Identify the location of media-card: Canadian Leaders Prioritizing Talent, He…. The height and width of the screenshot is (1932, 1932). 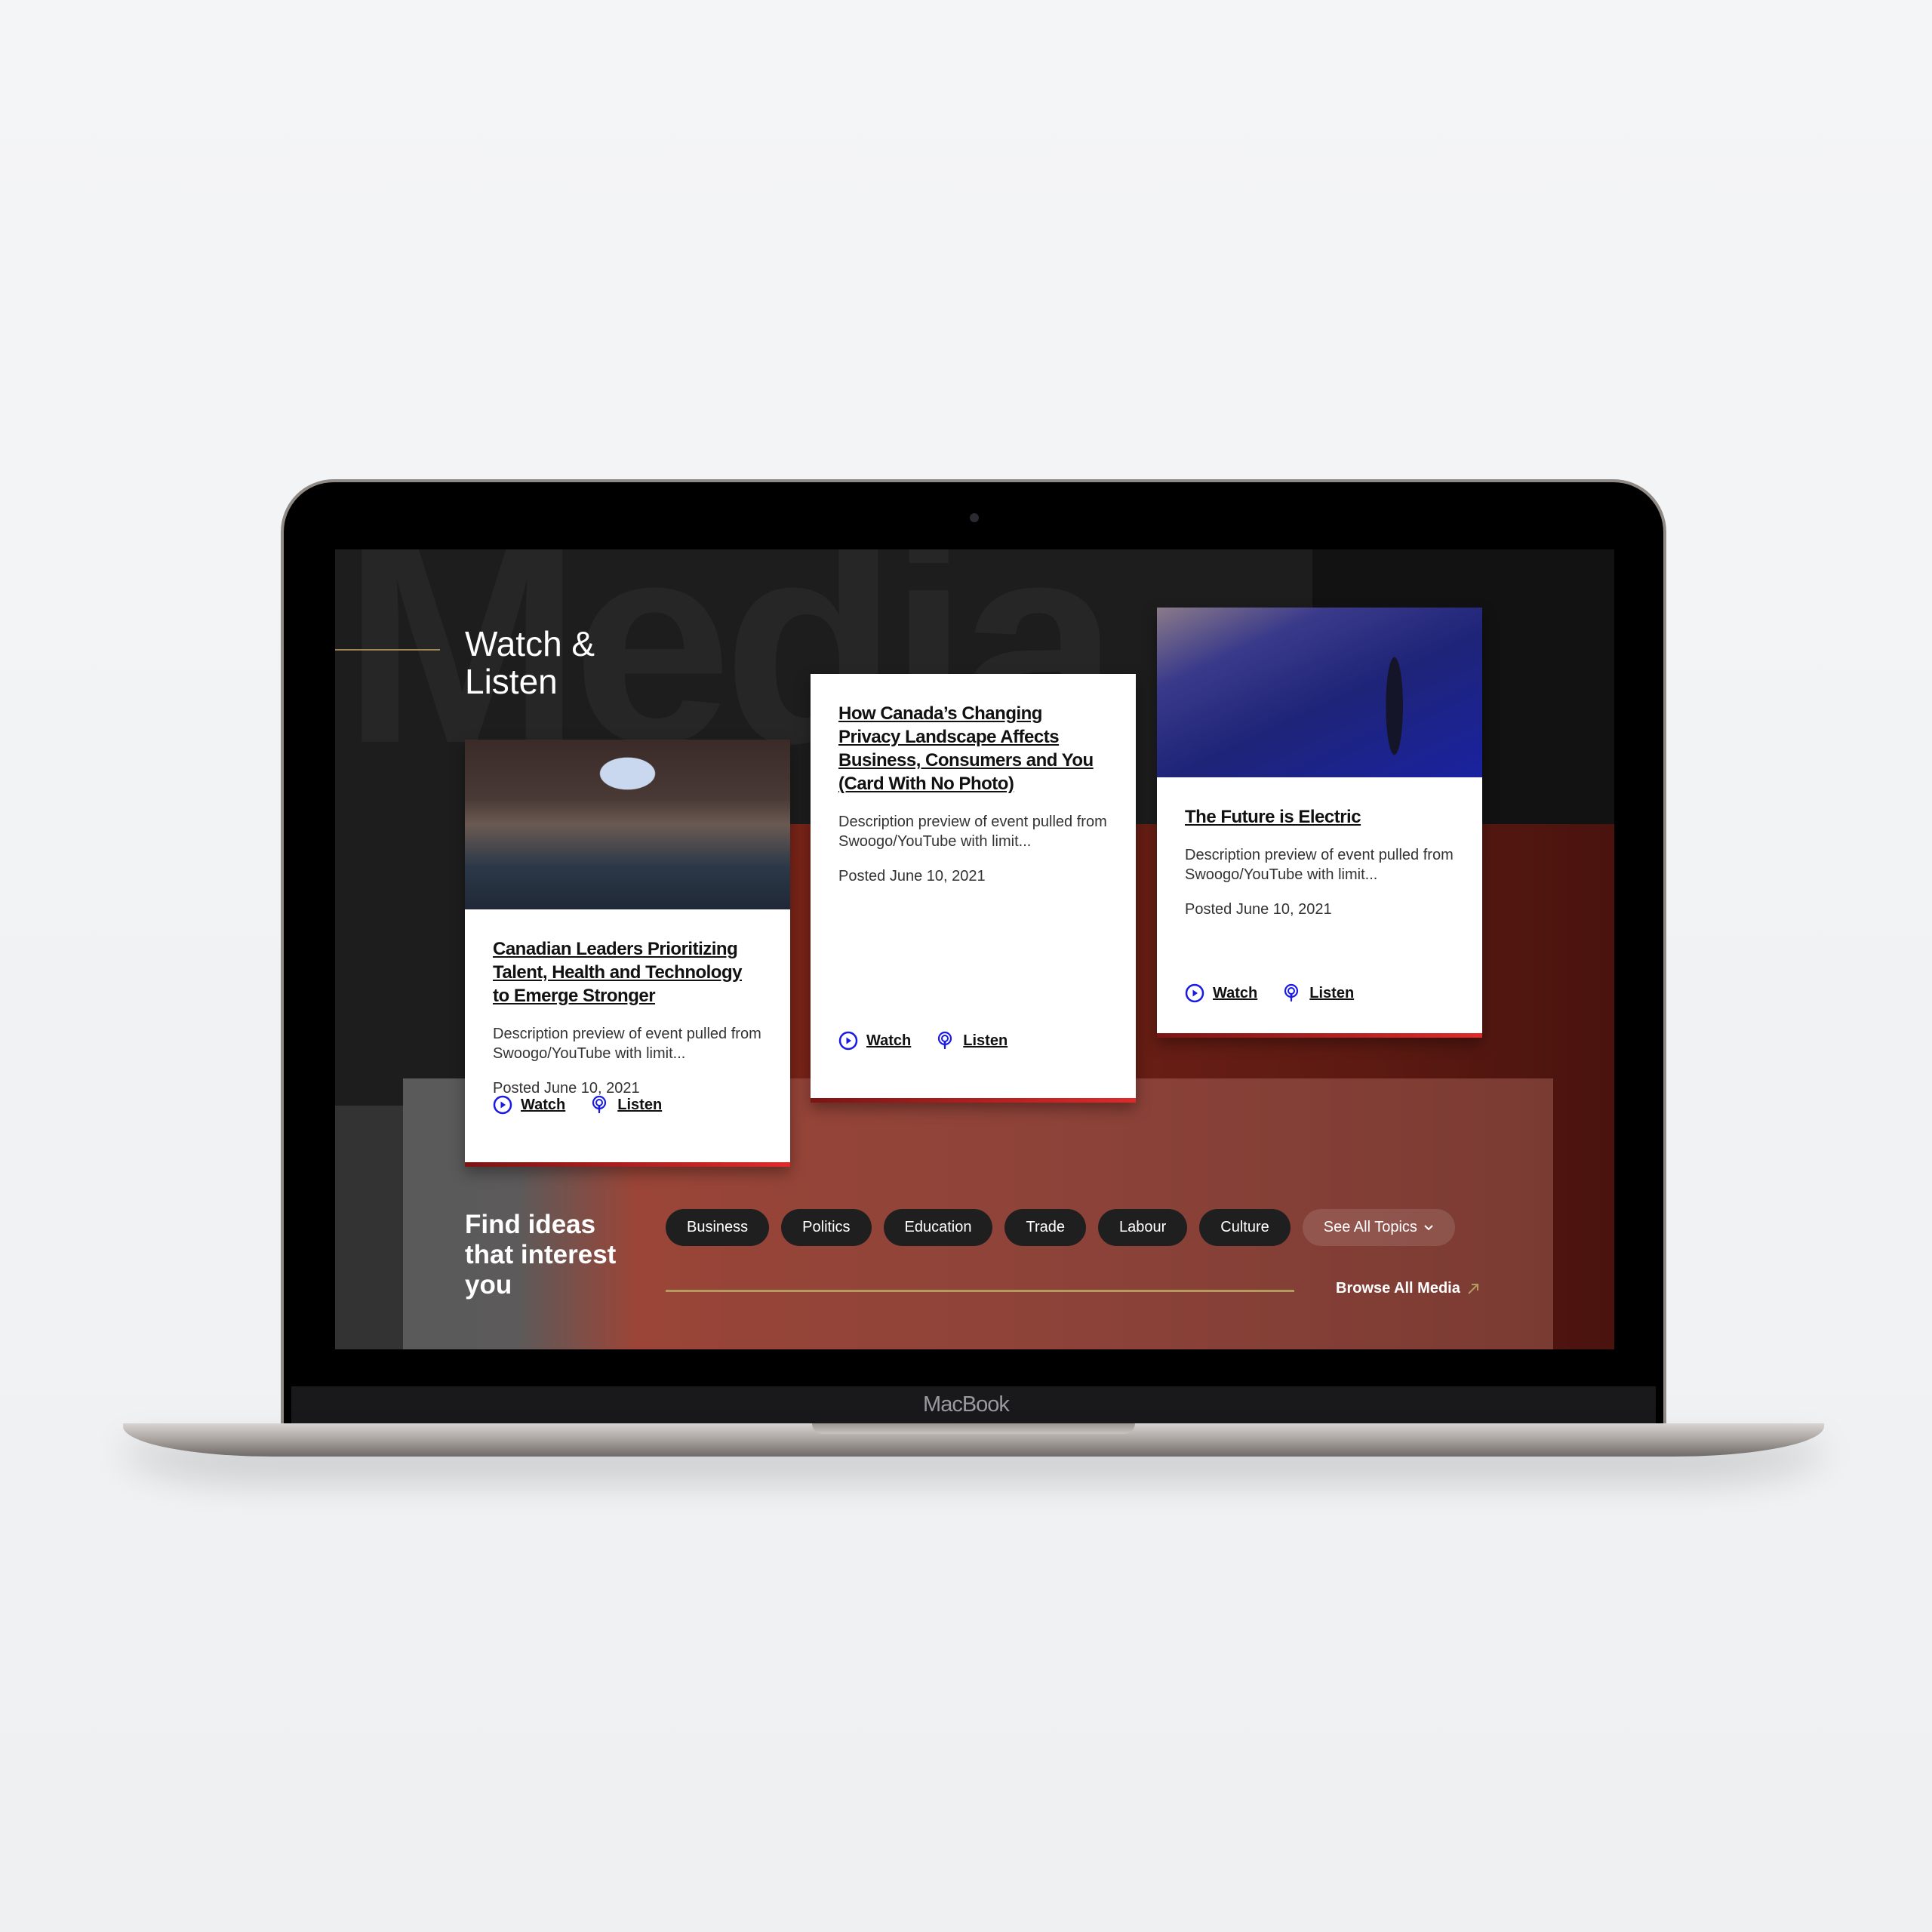
(627, 953).